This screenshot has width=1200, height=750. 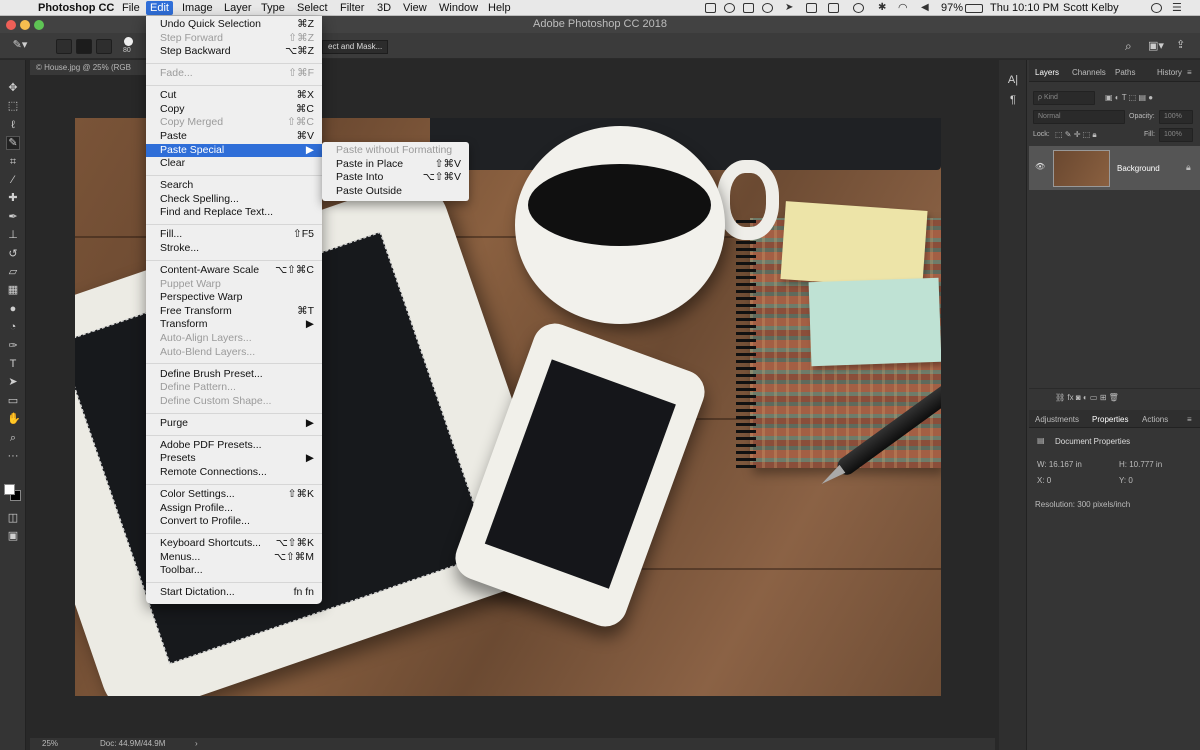 What do you see at coordinates (1138, 168) in the screenshot?
I see `layer-name: Background` at bounding box center [1138, 168].